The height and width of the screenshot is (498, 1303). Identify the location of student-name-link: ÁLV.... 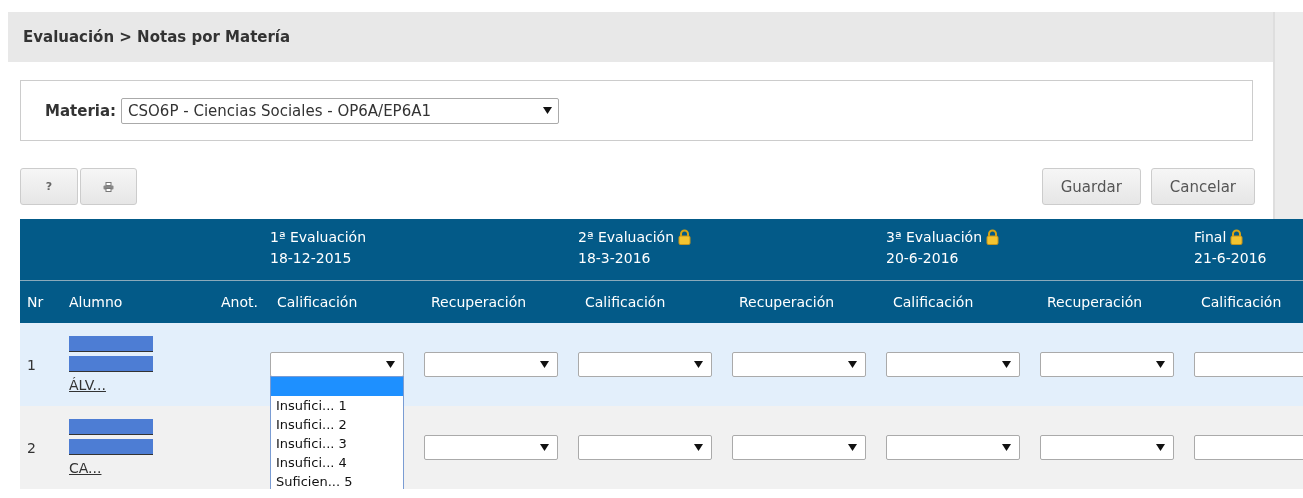
(87, 384).